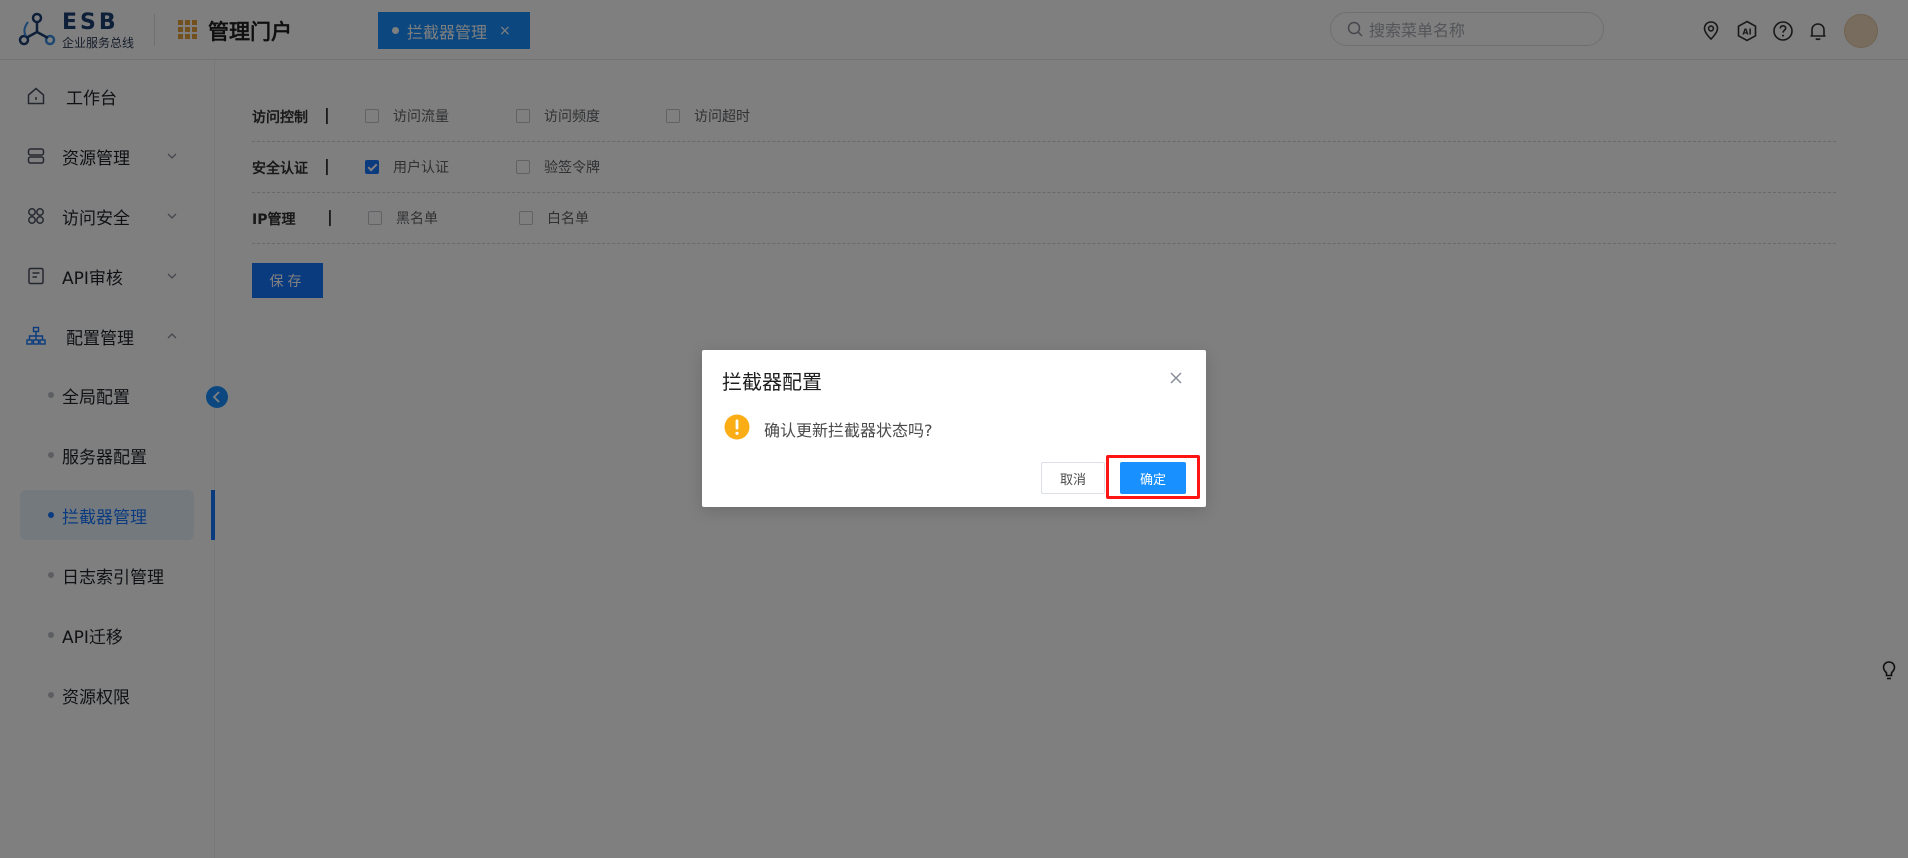  Describe the element at coordinates (954, 428) in the screenshot. I see `confirm-dialog: 拦截器配置 确认更新拦截器状态吗? 取消 确定` at that location.